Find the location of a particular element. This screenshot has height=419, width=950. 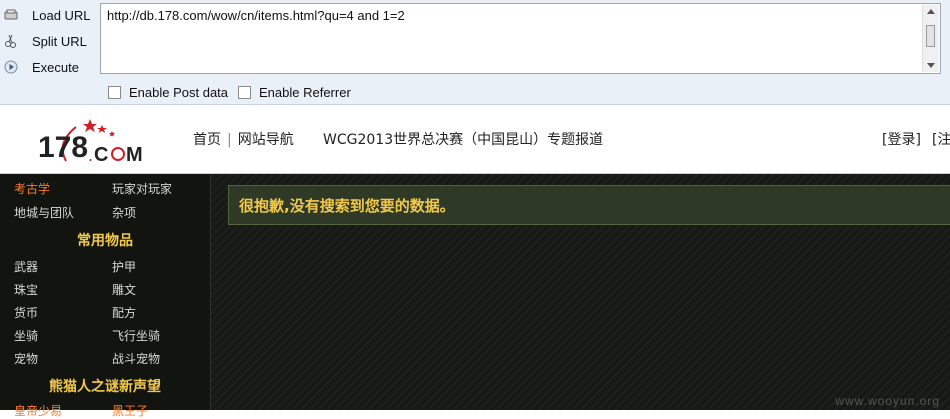

site-logo: 178 . C M is located at coordinates (98, 141).